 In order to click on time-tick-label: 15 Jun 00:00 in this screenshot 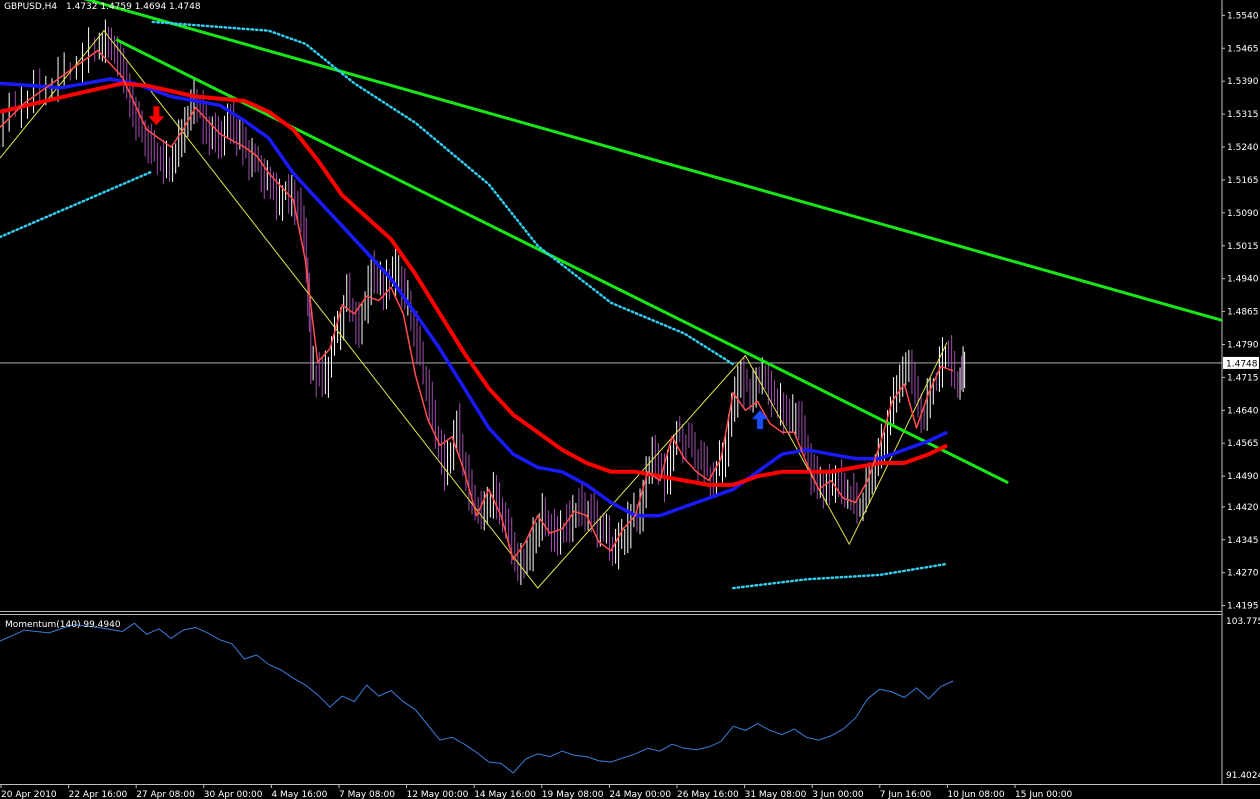, I will do `click(1043, 794)`.